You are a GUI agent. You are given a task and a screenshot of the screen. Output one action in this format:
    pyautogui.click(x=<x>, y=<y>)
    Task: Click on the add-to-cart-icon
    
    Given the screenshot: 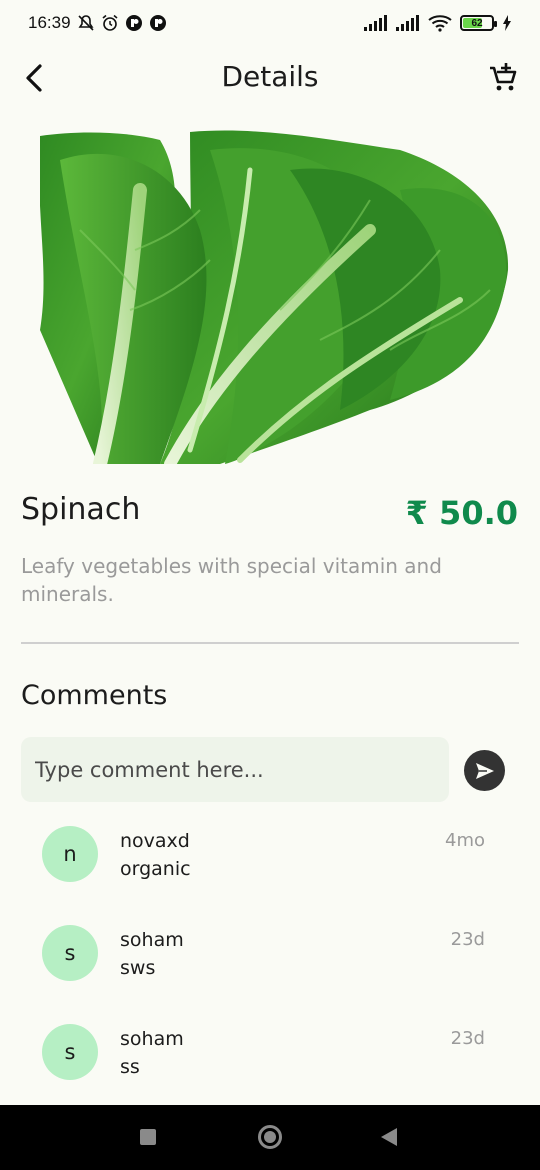 What is the action you would take?
    pyautogui.click(x=503, y=77)
    